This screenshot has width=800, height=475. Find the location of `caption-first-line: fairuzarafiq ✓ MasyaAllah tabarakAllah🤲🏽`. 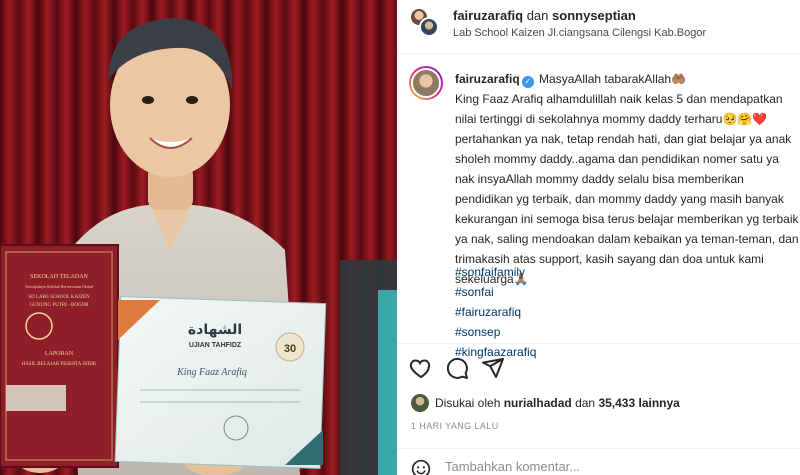

caption-first-line: fairuzarafiq ✓ MasyaAllah tabarakAllah🤲🏽 is located at coordinates (627, 79).